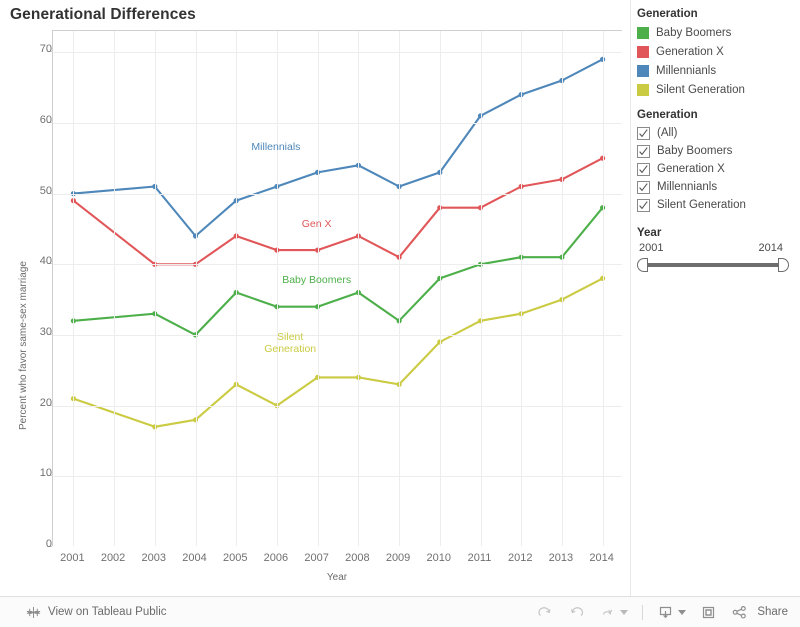 This screenshot has width=800, height=627. I want to click on tableau-snowflake-icon, so click(33, 612).